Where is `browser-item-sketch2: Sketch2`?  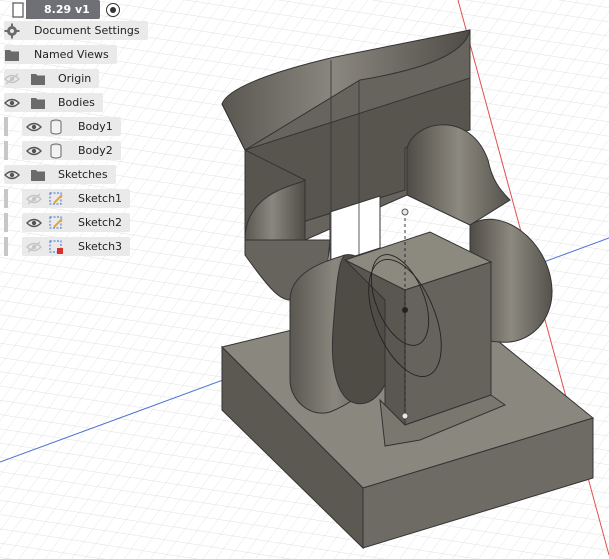 browser-item-sketch2: Sketch2 is located at coordinates (76, 222).